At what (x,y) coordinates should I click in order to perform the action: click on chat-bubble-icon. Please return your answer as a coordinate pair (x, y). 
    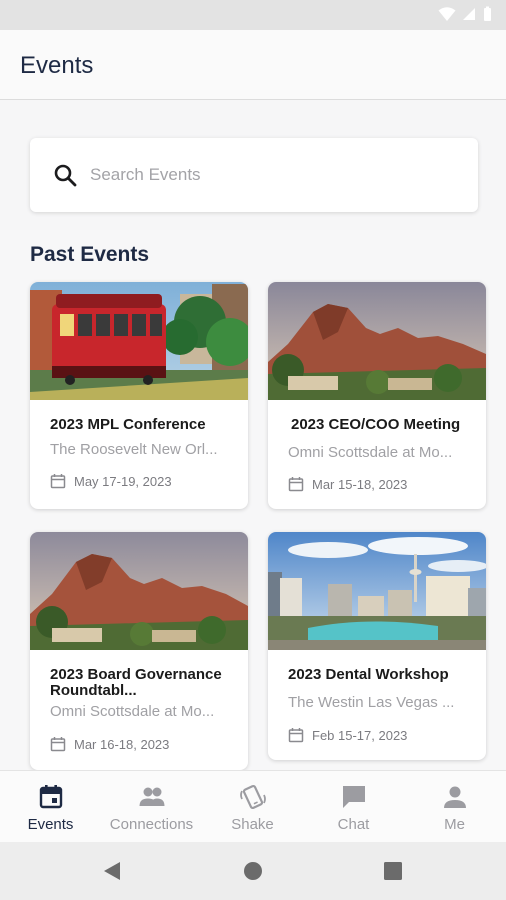
    Looking at the image, I should click on (353, 797).